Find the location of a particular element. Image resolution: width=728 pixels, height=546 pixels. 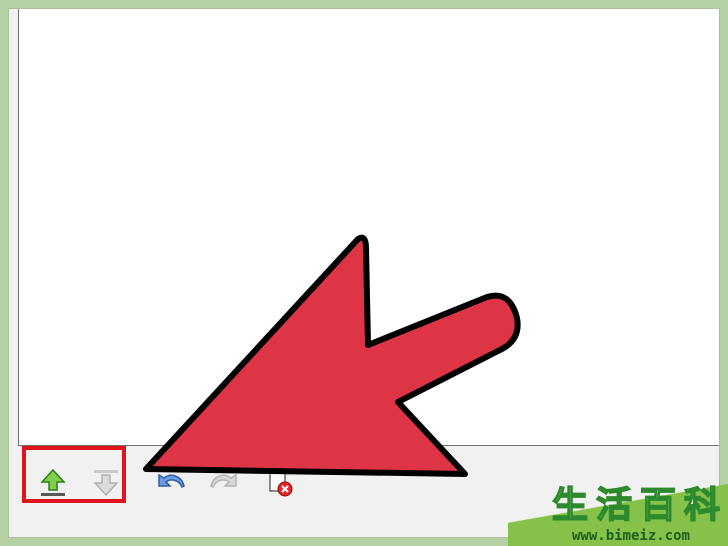

watermark-char: 科 is located at coordinates (702, 505).